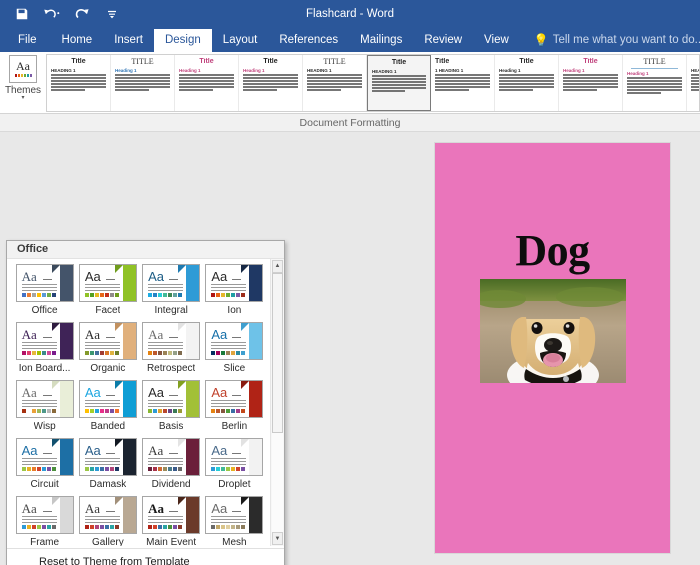 The image size is (700, 565). Describe the element at coordinates (654, 62) in the screenshot. I see `style-set-title: TITLE` at that location.